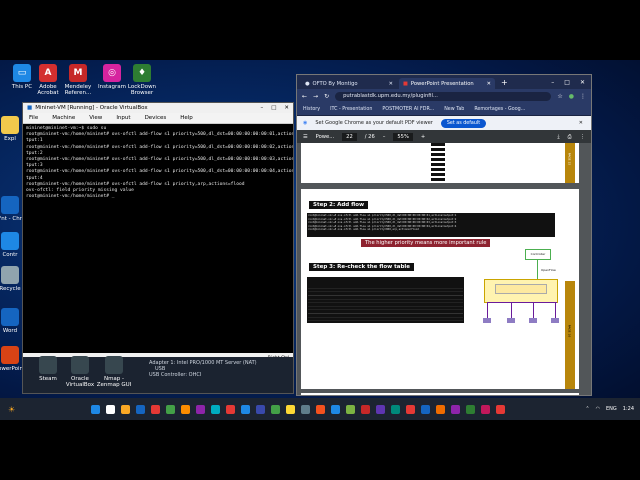 Image resolution: width=640 pixels, height=480 pixels. Describe the element at coordinates (70, 197) in the screenshot. I see `terminal-line: root@mininet-vm:/home/mininet# _` at that location.